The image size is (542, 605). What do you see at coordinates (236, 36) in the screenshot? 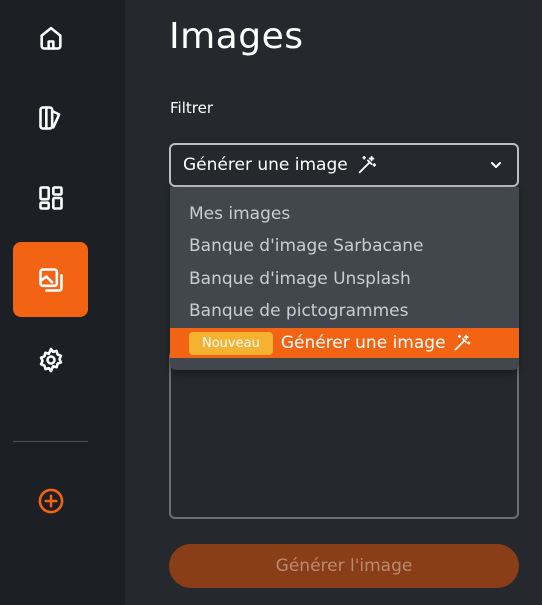
I see `page-title: Images` at bounding box center [236, 36].